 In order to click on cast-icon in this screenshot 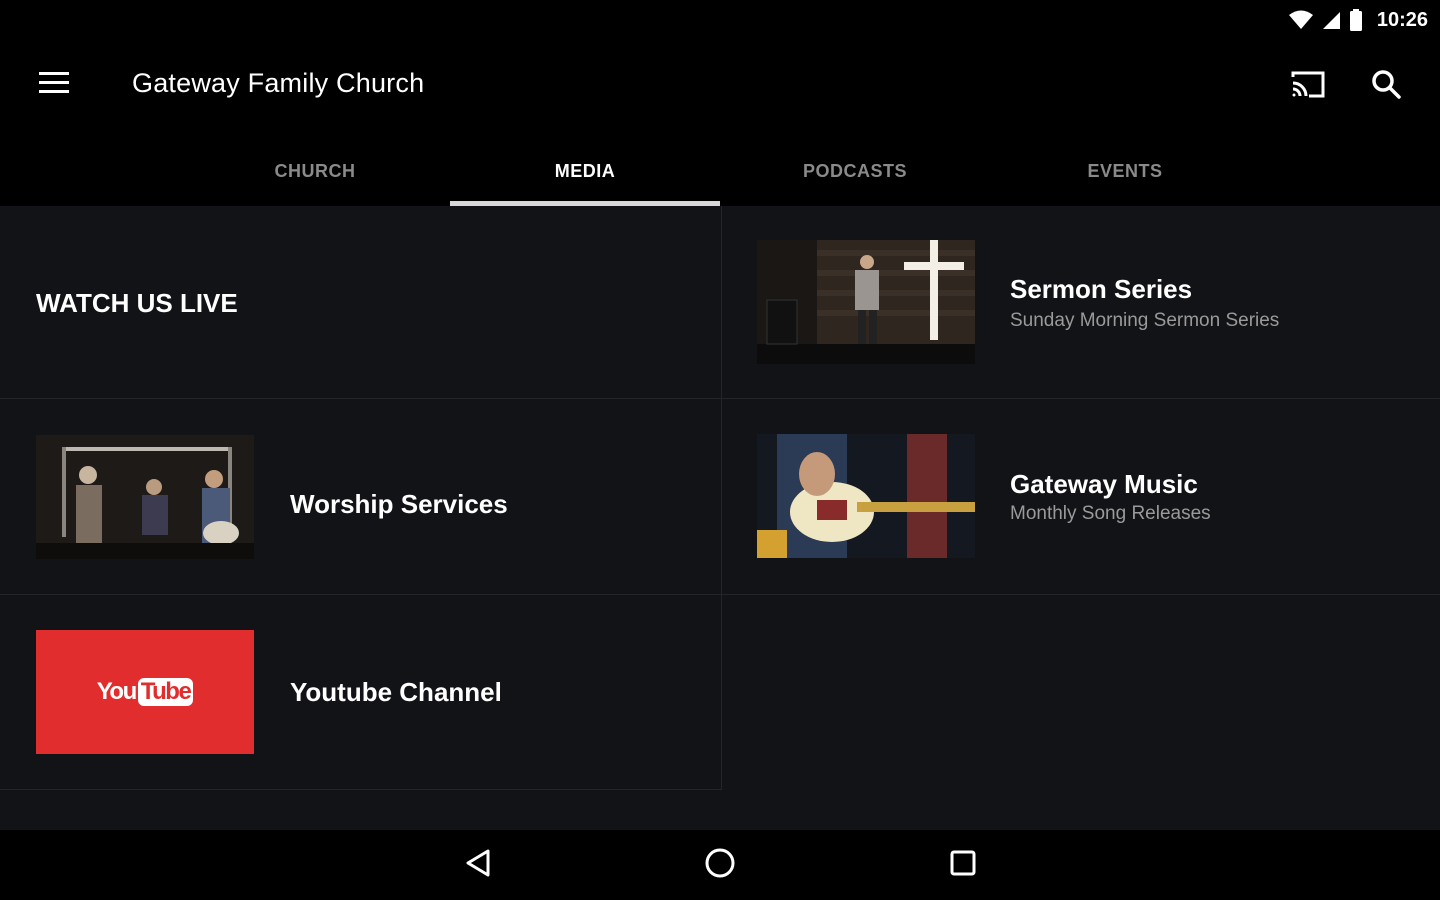, I will do `click(1308, 86)`.